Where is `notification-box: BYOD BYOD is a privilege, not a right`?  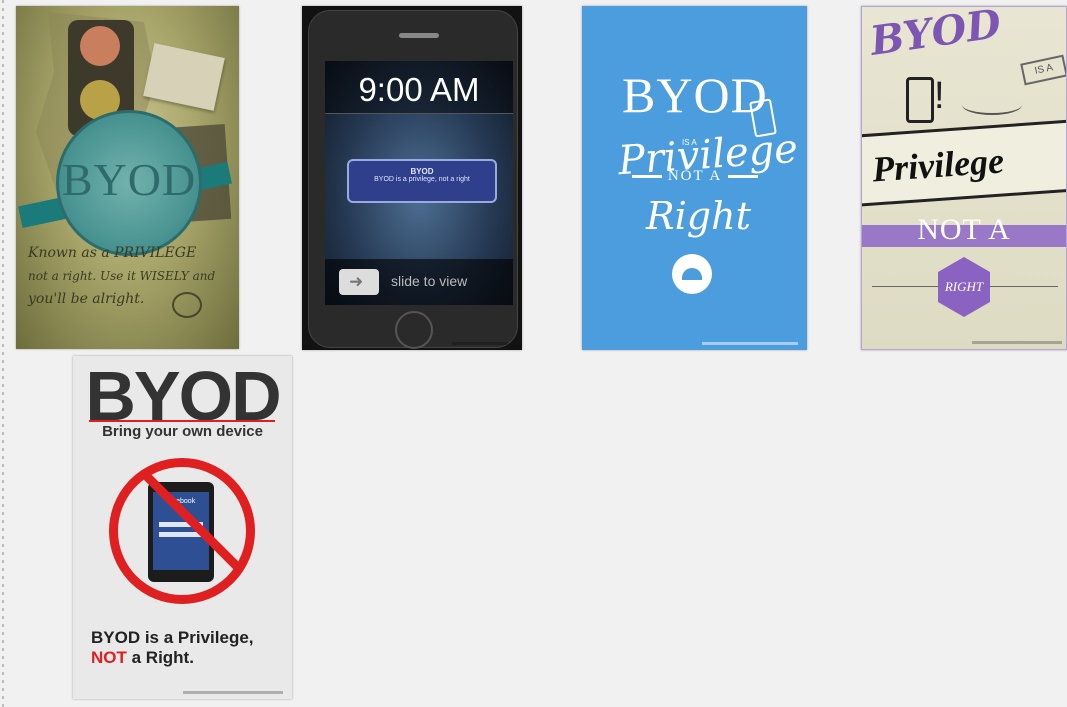 notification-box: BYOD BYOD is a privilege, not a right is located at coordinates (422, 181).